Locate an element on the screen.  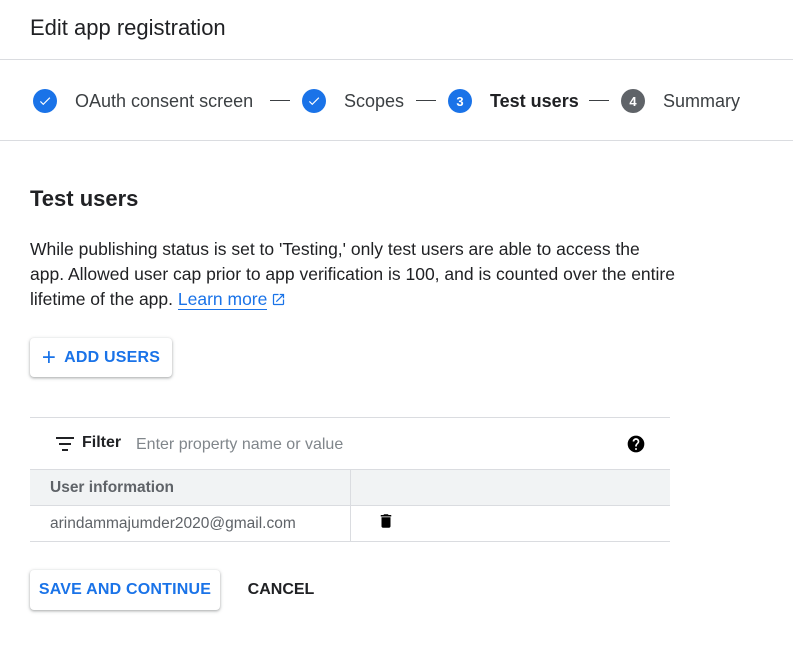
external-link-icon is located at coordinates (278, 301).